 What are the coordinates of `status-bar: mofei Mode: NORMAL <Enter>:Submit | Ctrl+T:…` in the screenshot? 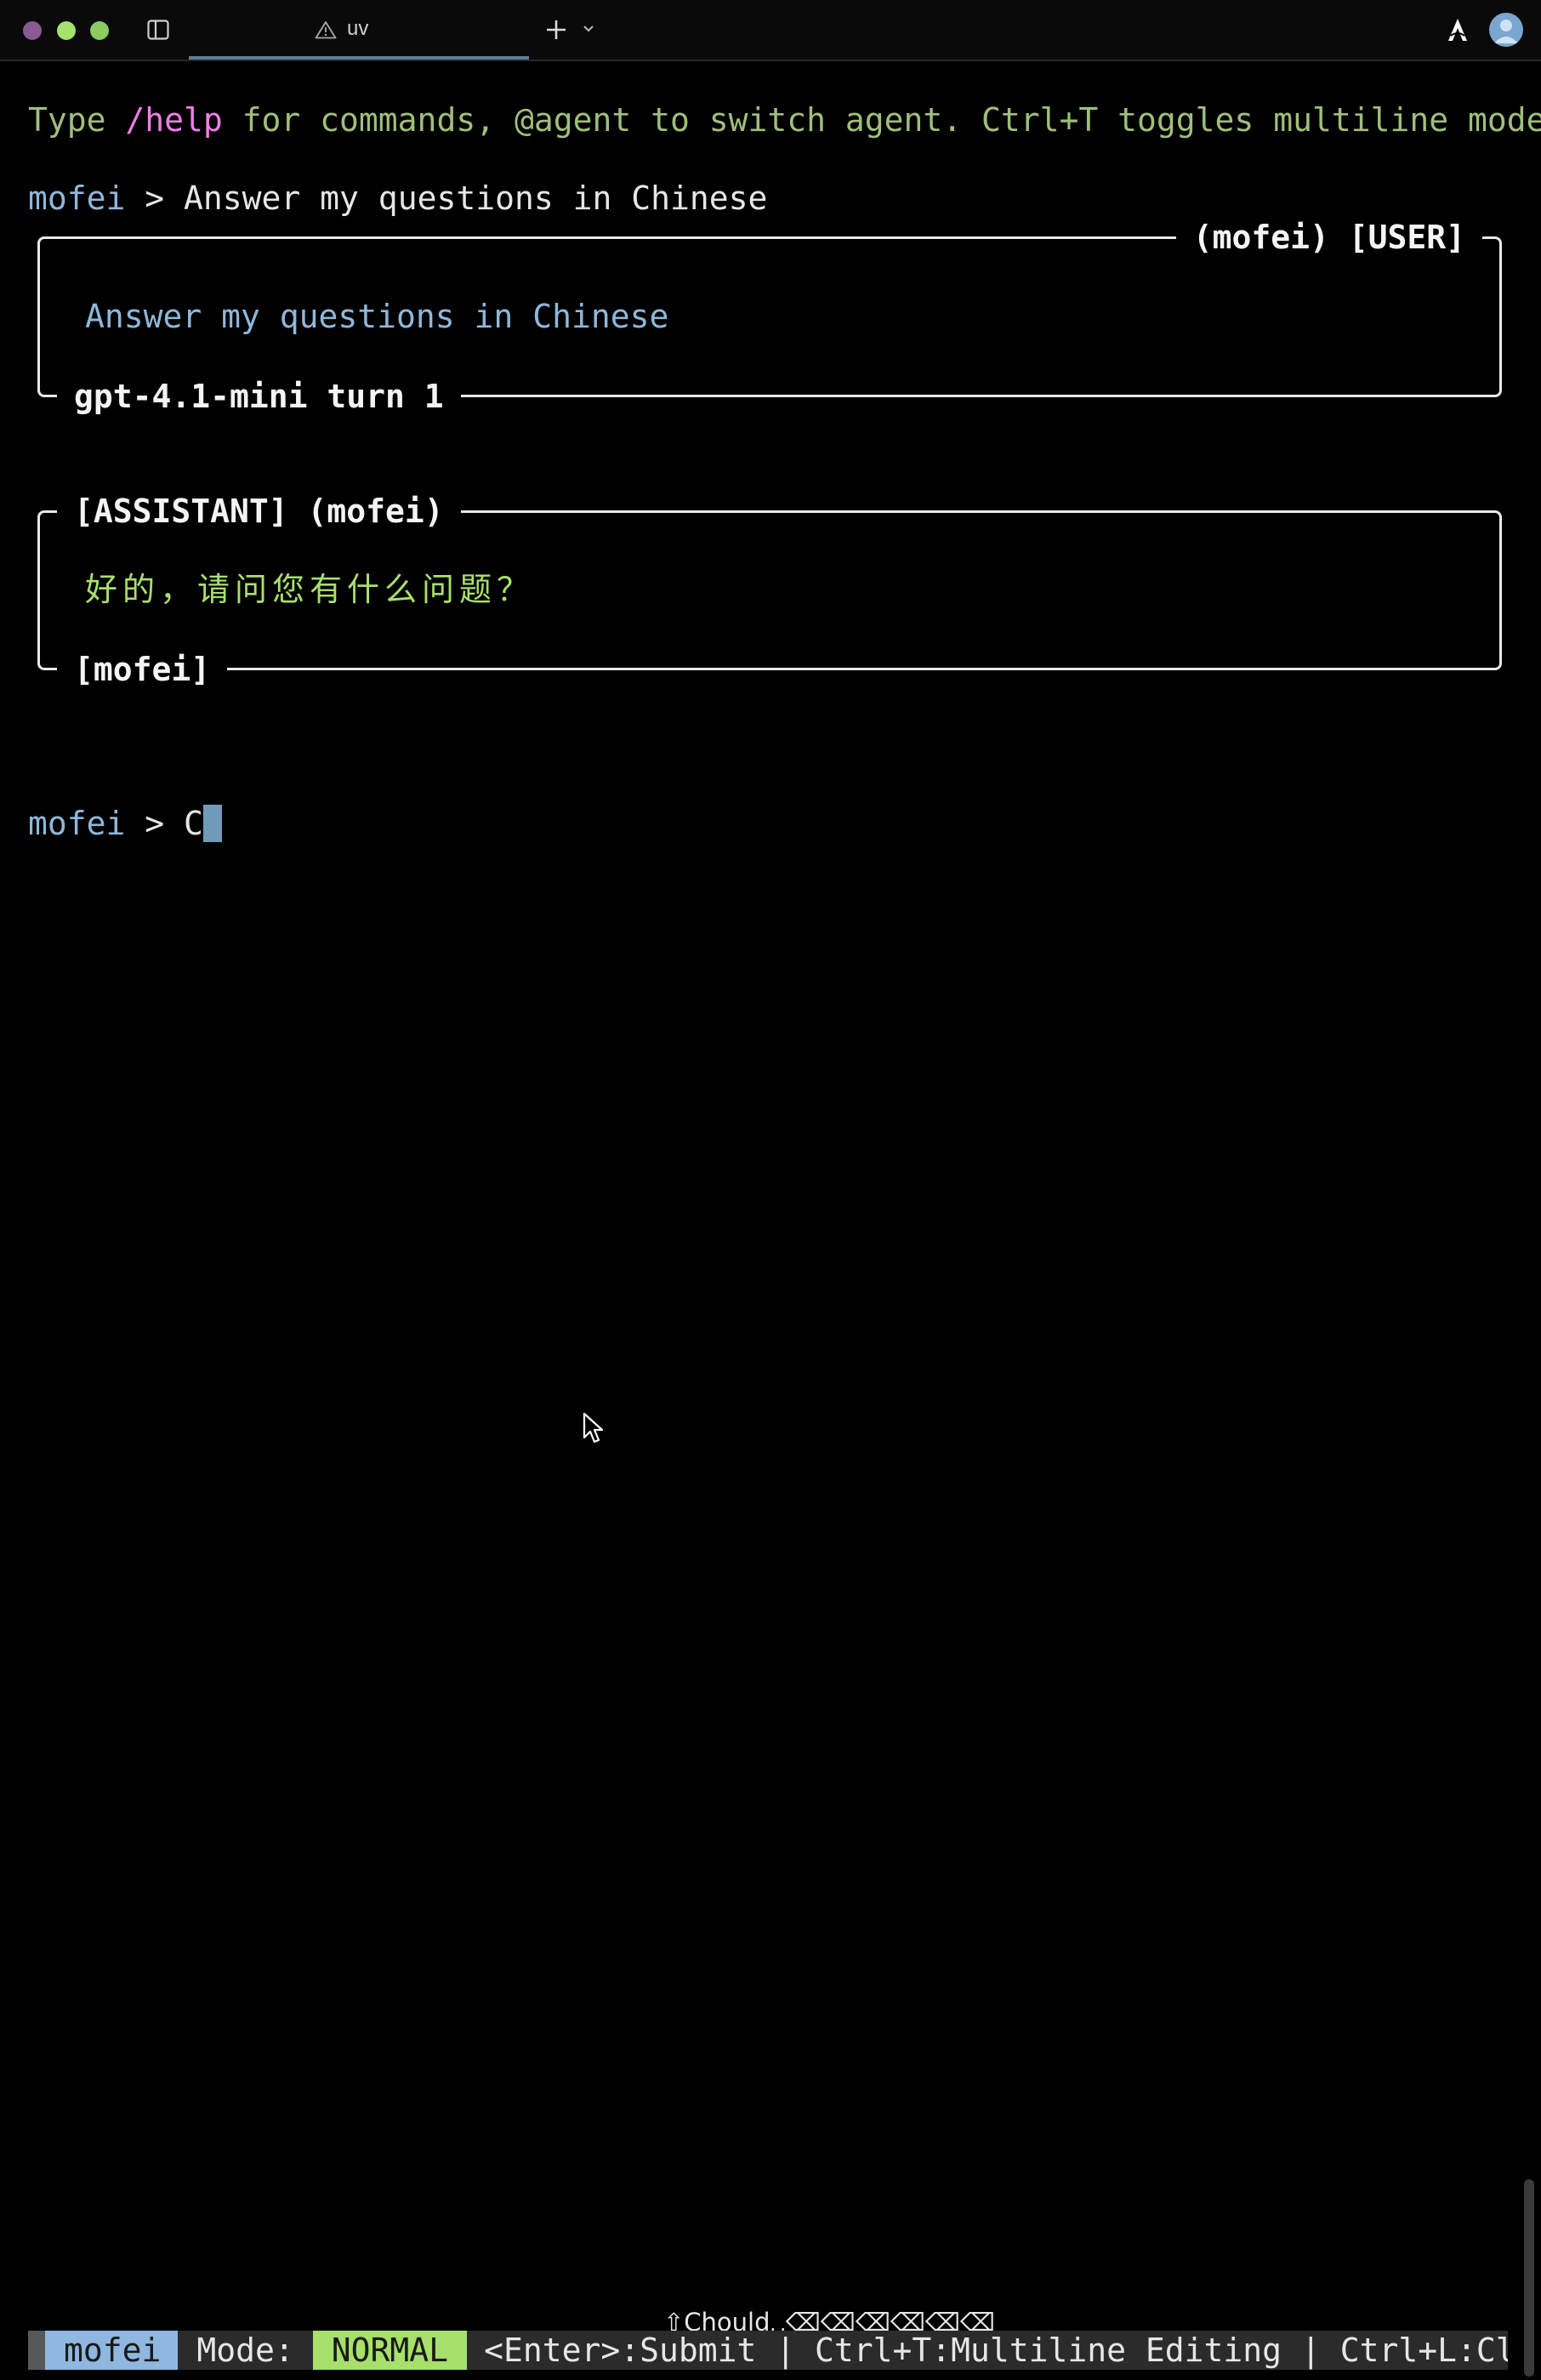 It's located at (768, 2350).